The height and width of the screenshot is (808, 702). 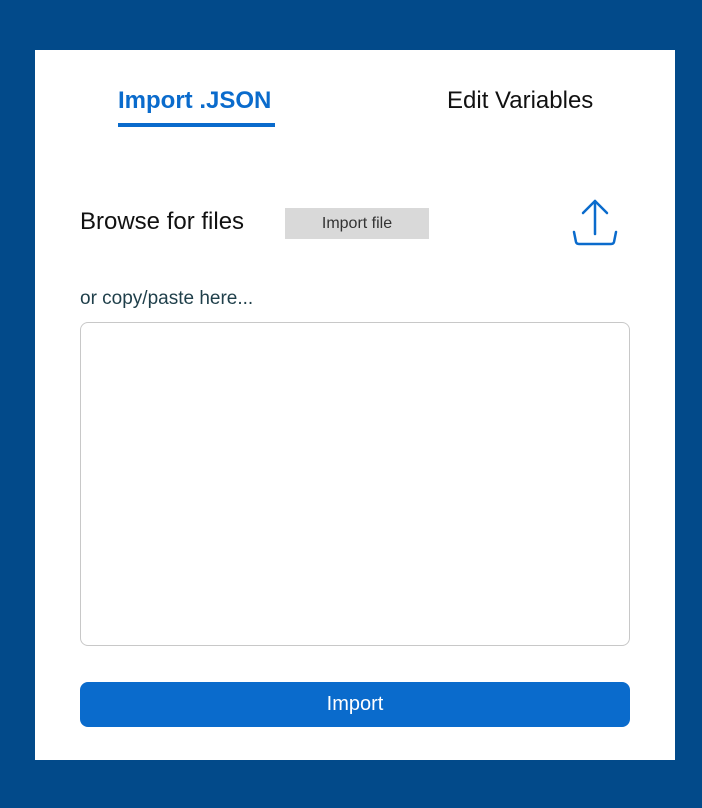 What do you see at coordinates (162, 221) in the screenshot?
I see `browse-label: Browse for files` at bounding box center [162, 221].